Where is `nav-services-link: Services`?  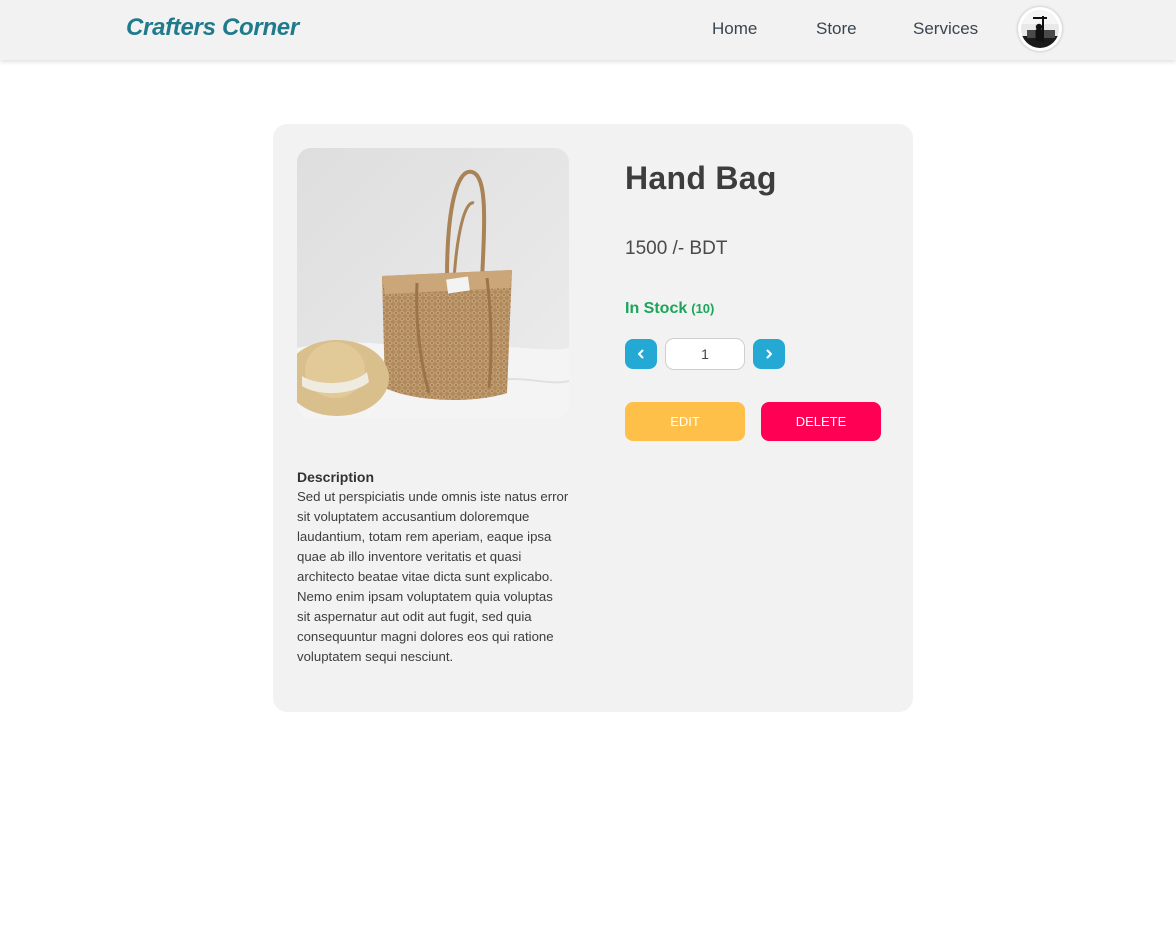 nav-services-link: Services is located at coordinates (945, 29).